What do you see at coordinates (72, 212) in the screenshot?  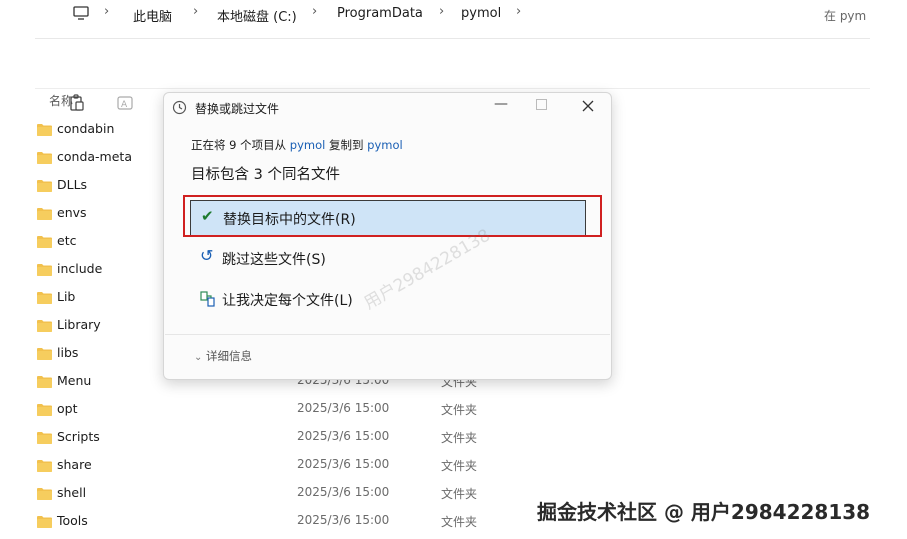 I see `file-name: envs` at bounding box center [72, 212].